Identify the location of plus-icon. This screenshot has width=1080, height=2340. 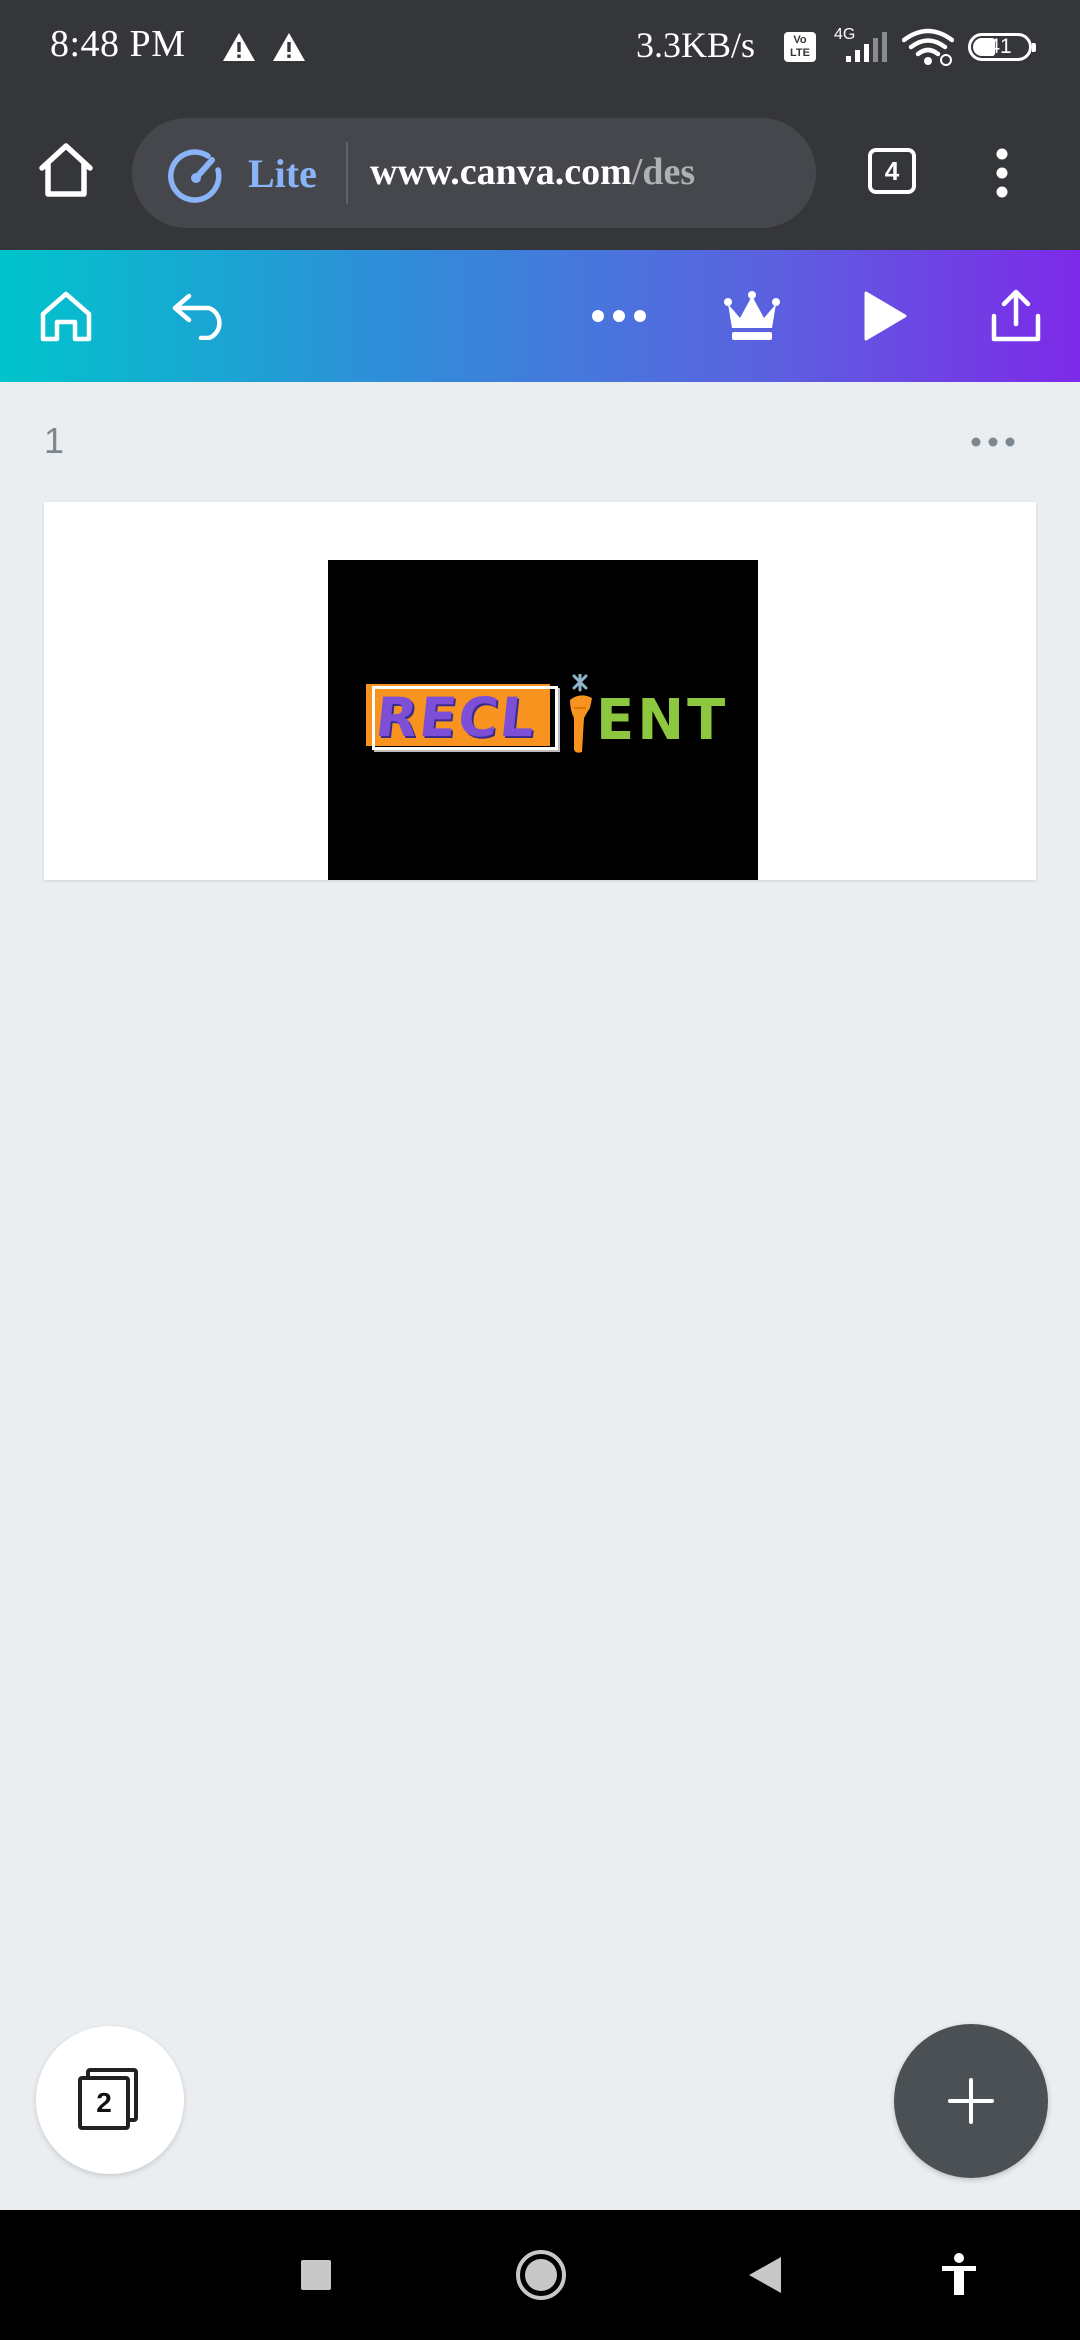
(971, 2101).